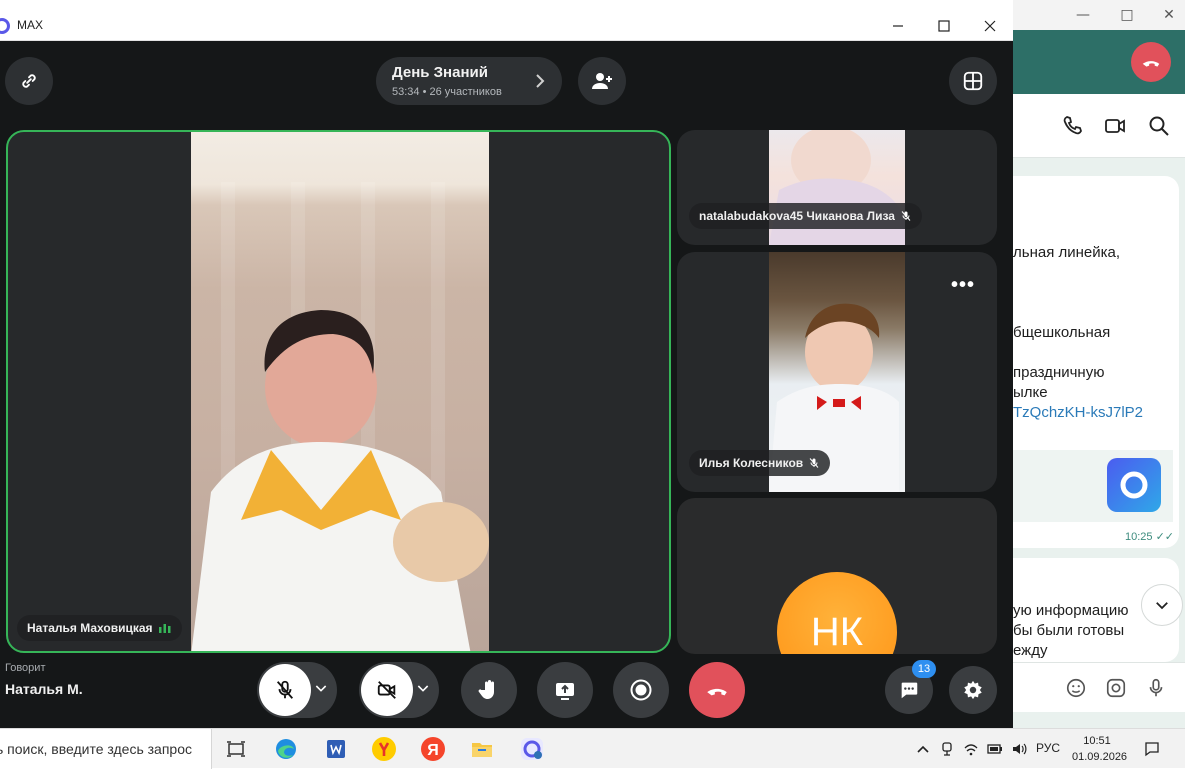  I want to click on maximize-icon, so click(944, 26).